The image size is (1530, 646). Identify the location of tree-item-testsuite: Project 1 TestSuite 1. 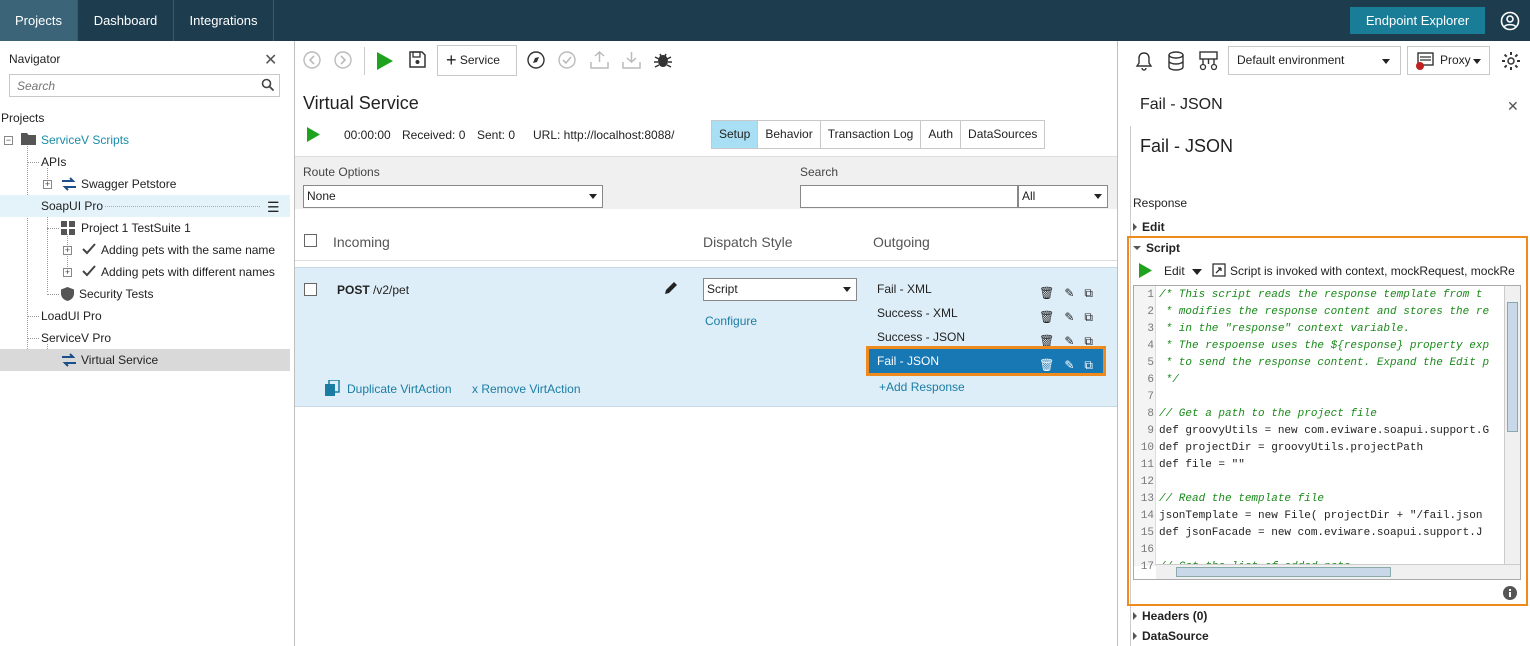
(136, 228).